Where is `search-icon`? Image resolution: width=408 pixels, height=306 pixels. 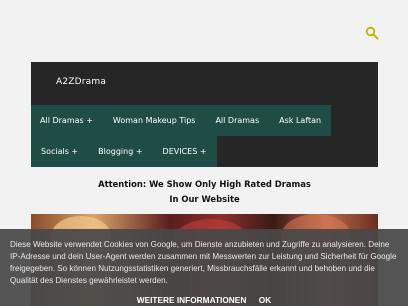 search-icon is located at coordinates (372, 33).